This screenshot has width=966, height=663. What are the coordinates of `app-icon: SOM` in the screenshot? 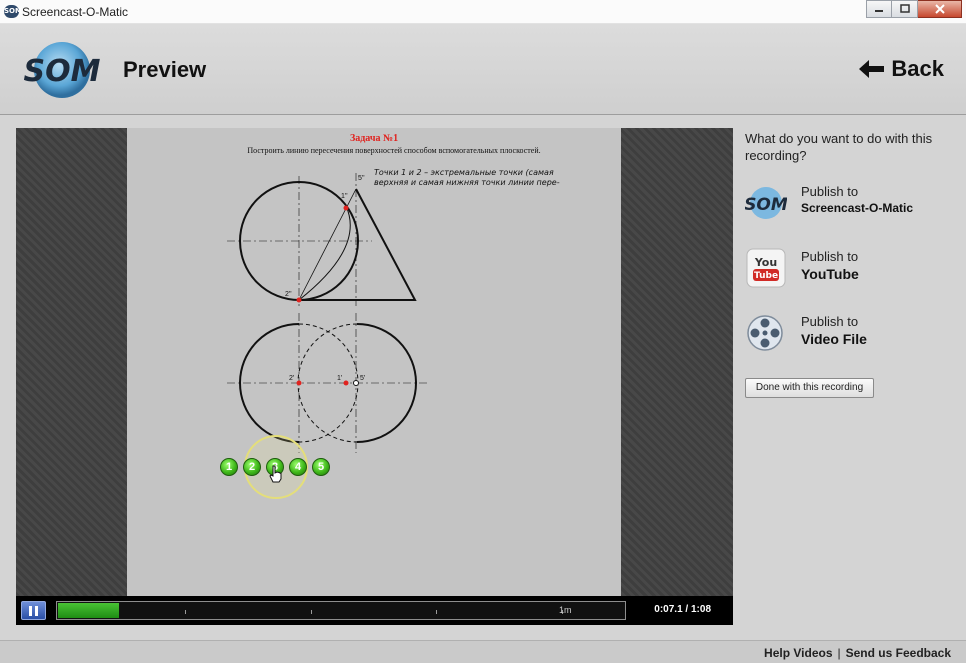 It's located at (13, 11).